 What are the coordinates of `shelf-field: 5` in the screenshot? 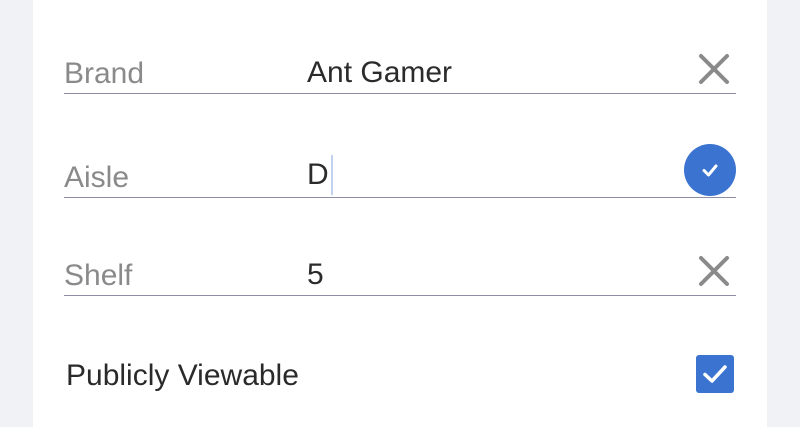 It's located at (315, 275).